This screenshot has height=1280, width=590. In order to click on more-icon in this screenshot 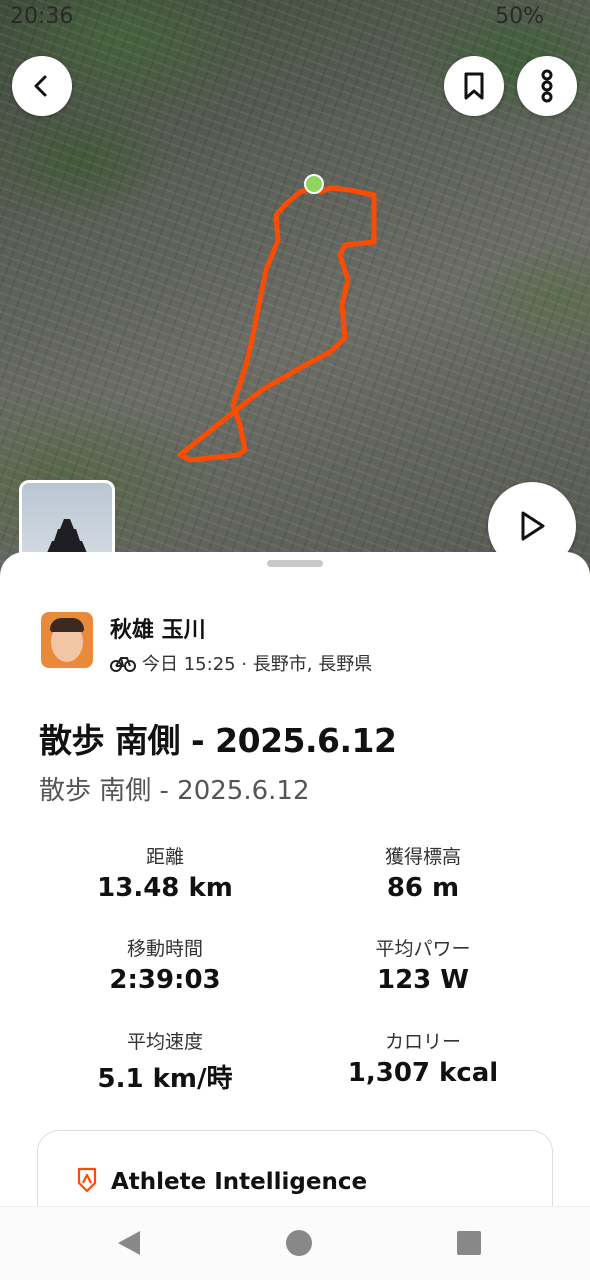, I will do `click(547, 86)`.